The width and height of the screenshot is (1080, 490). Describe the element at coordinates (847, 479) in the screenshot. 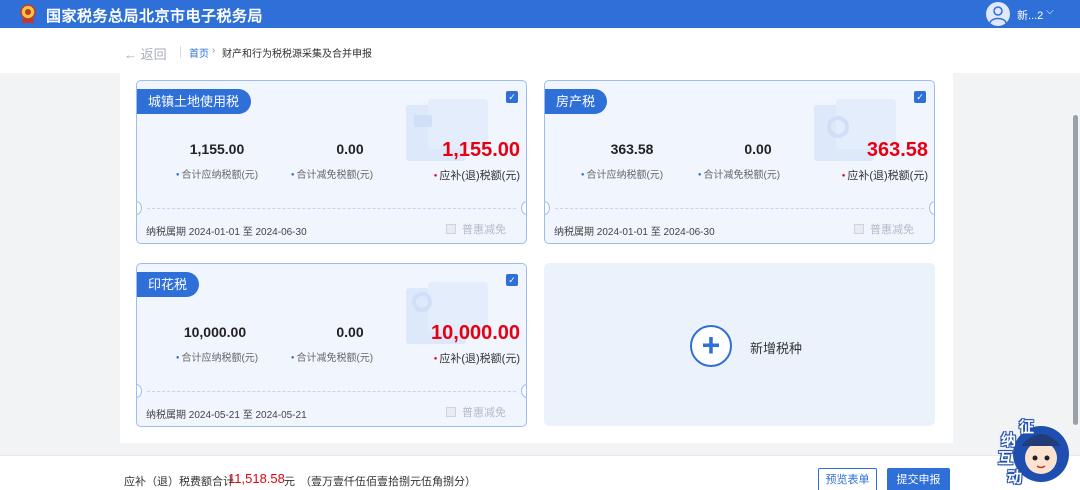

I see `preview-form-button: 预览表单` at that location.